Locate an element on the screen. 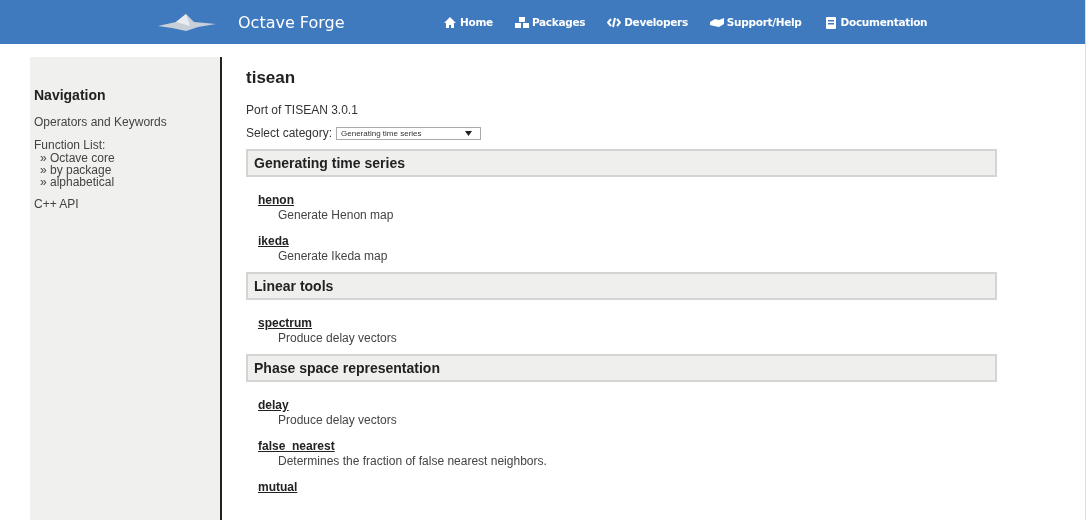  function-description: Generate Ikeda map is located at coordinates (333, 256).